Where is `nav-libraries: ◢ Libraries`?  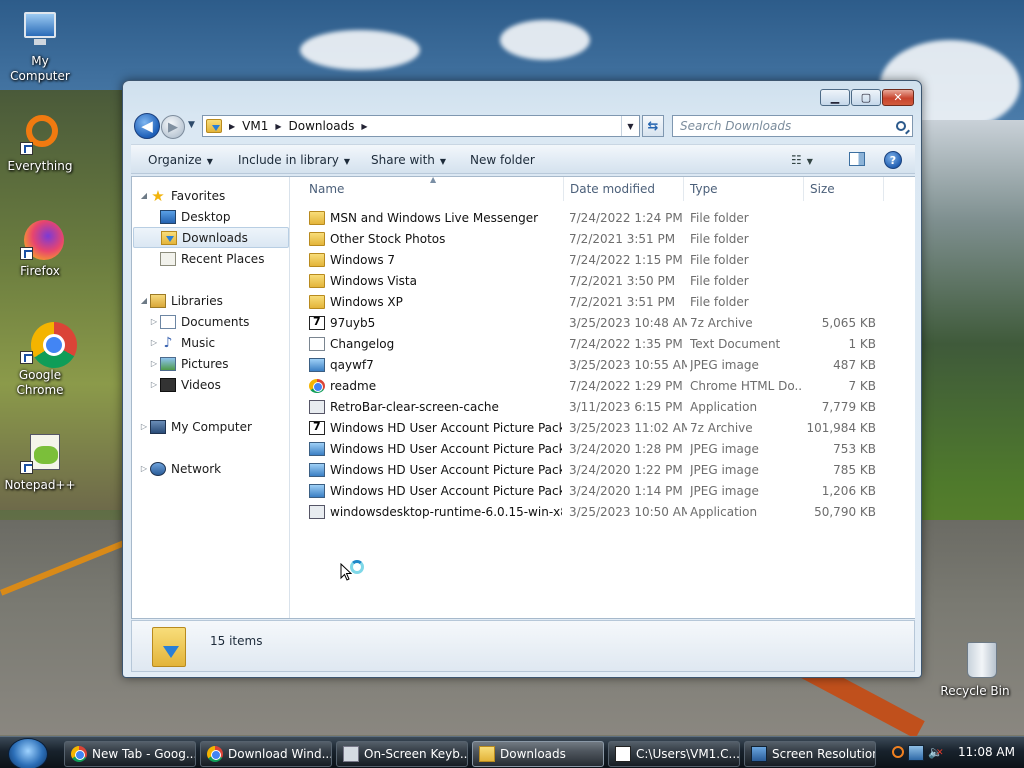 nav-libraries: ◢ Libraries is located at coordinates (180, 300).